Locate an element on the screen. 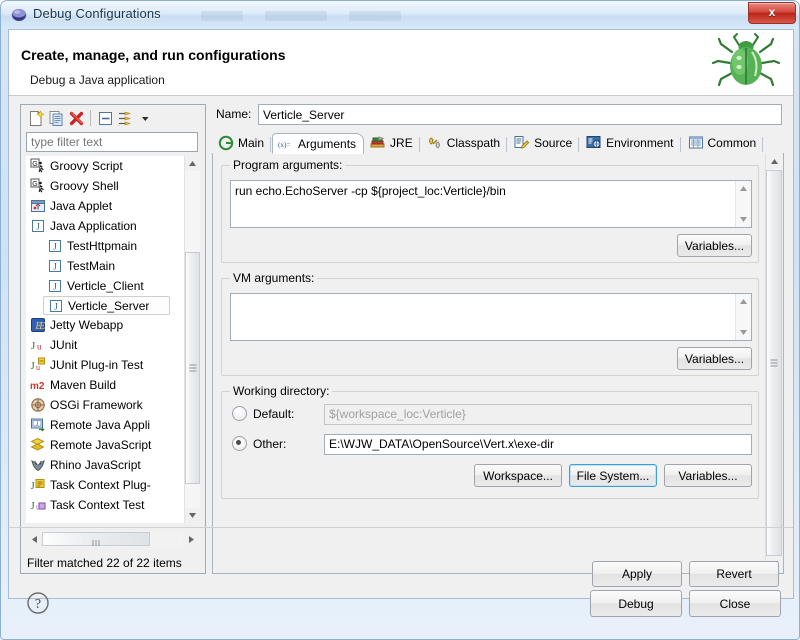 The height and width of the screenshot is (640, 800). program-arguments-scrollbar is located at coordinates (743, 204).